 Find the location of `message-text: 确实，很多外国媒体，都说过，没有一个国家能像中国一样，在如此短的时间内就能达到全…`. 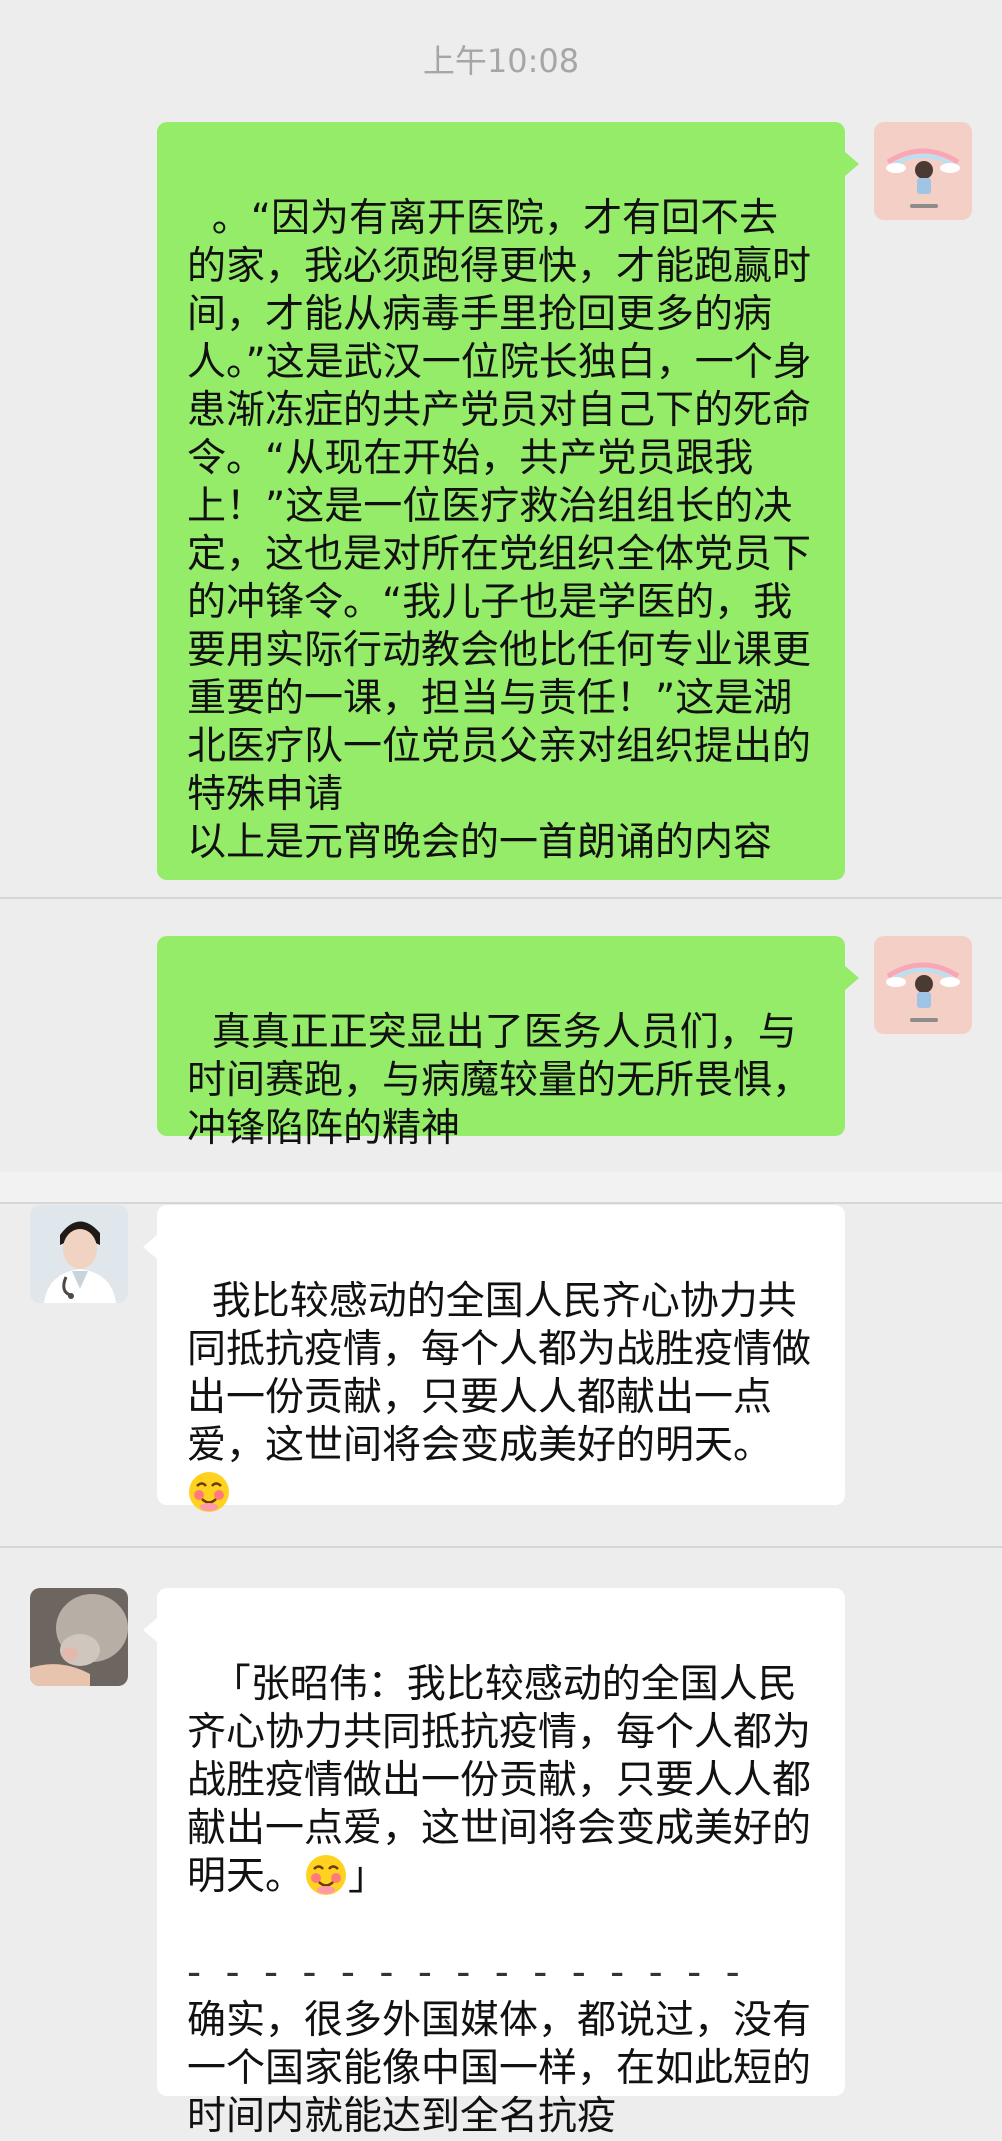

message-text: 确实，很多外国媒体，都说过，没有一个国家能像中国一样，在如此短的时间内就能达到全… is located at coordinates (499, 2068).